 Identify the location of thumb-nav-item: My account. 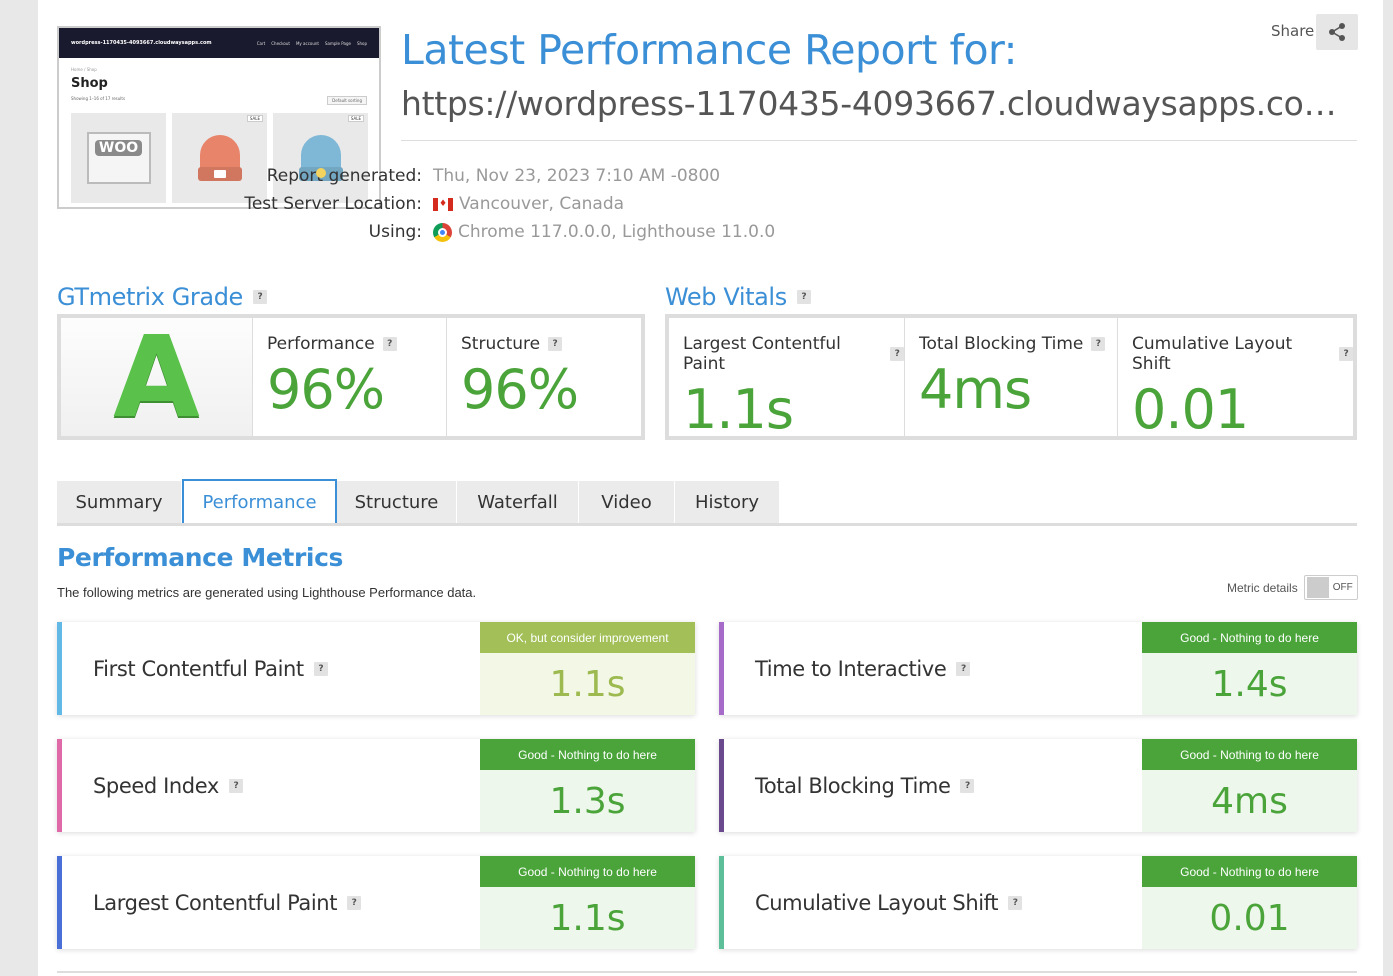
(307, 43).